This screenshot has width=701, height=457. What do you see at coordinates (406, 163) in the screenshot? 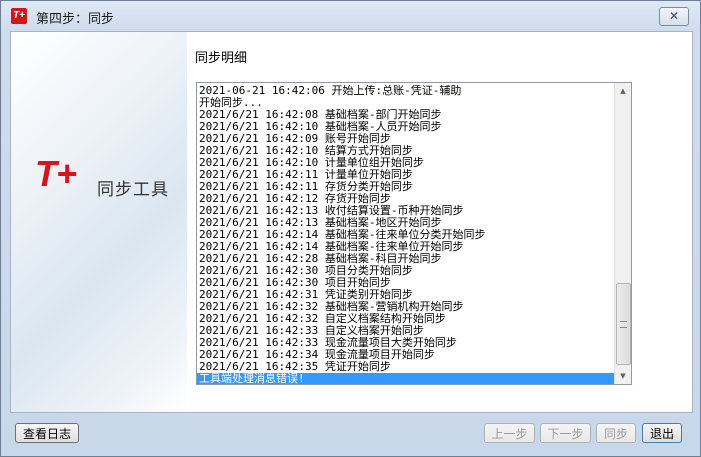
I see `log-line: 2021/6/21 16:42:10 计量单位组开始同步` at bounding box center [406, 163].